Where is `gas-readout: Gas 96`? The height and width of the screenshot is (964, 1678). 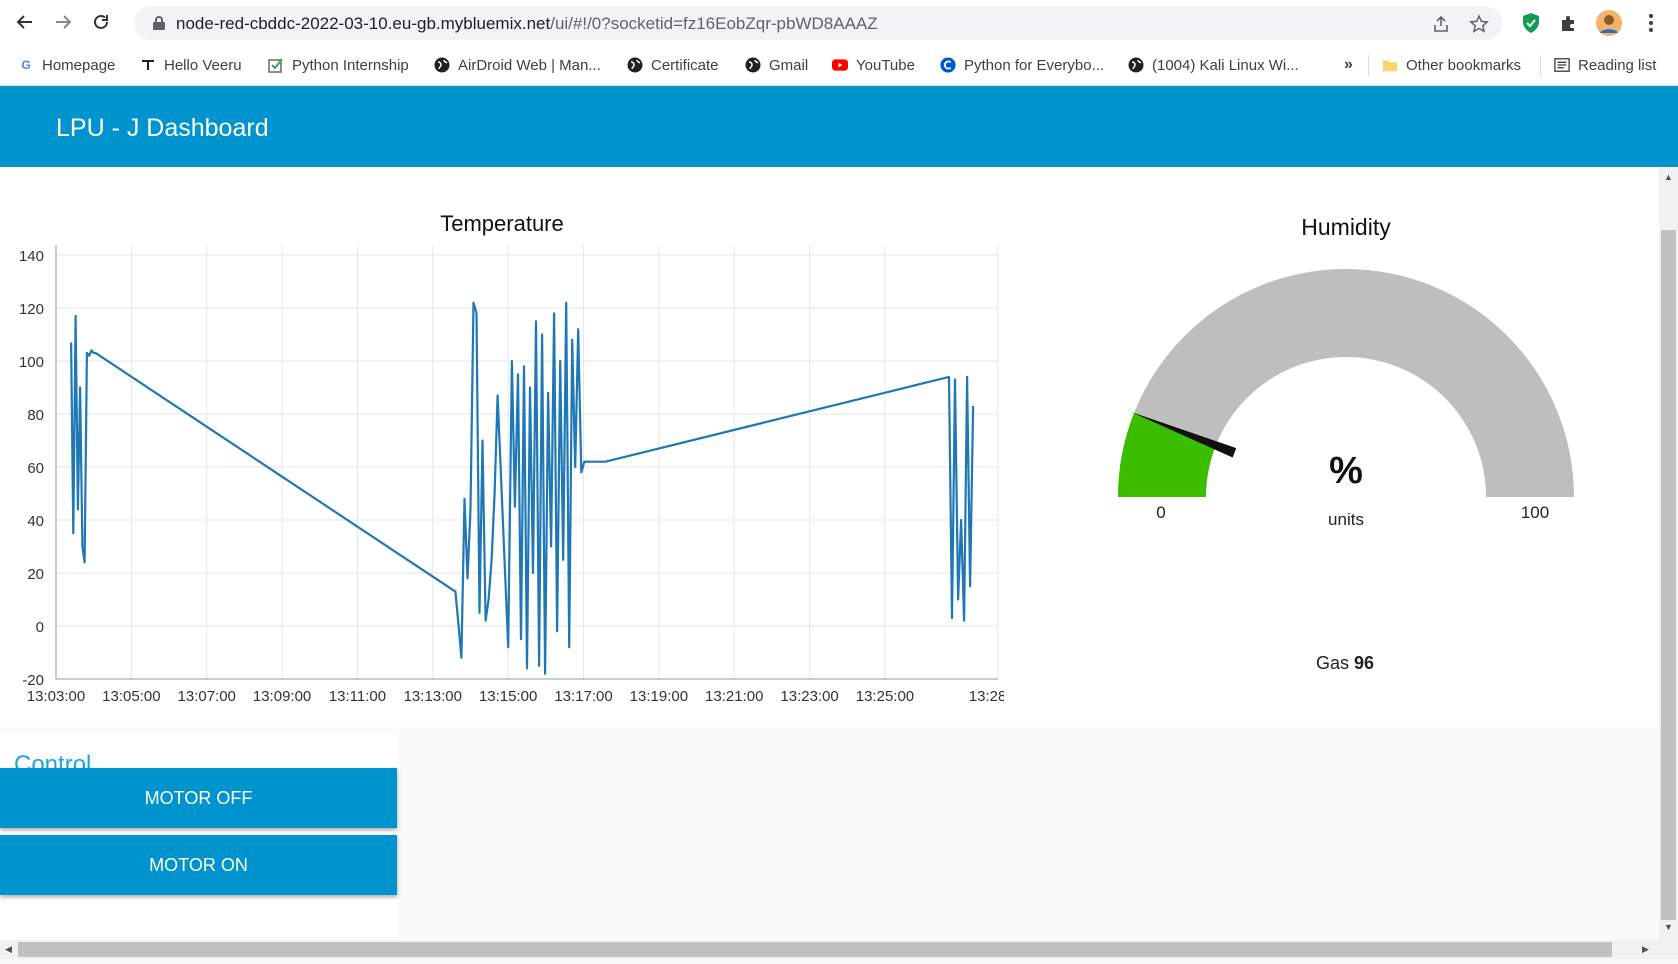
gas-readout: Gas 96 is located at coordinates (1345, 663).